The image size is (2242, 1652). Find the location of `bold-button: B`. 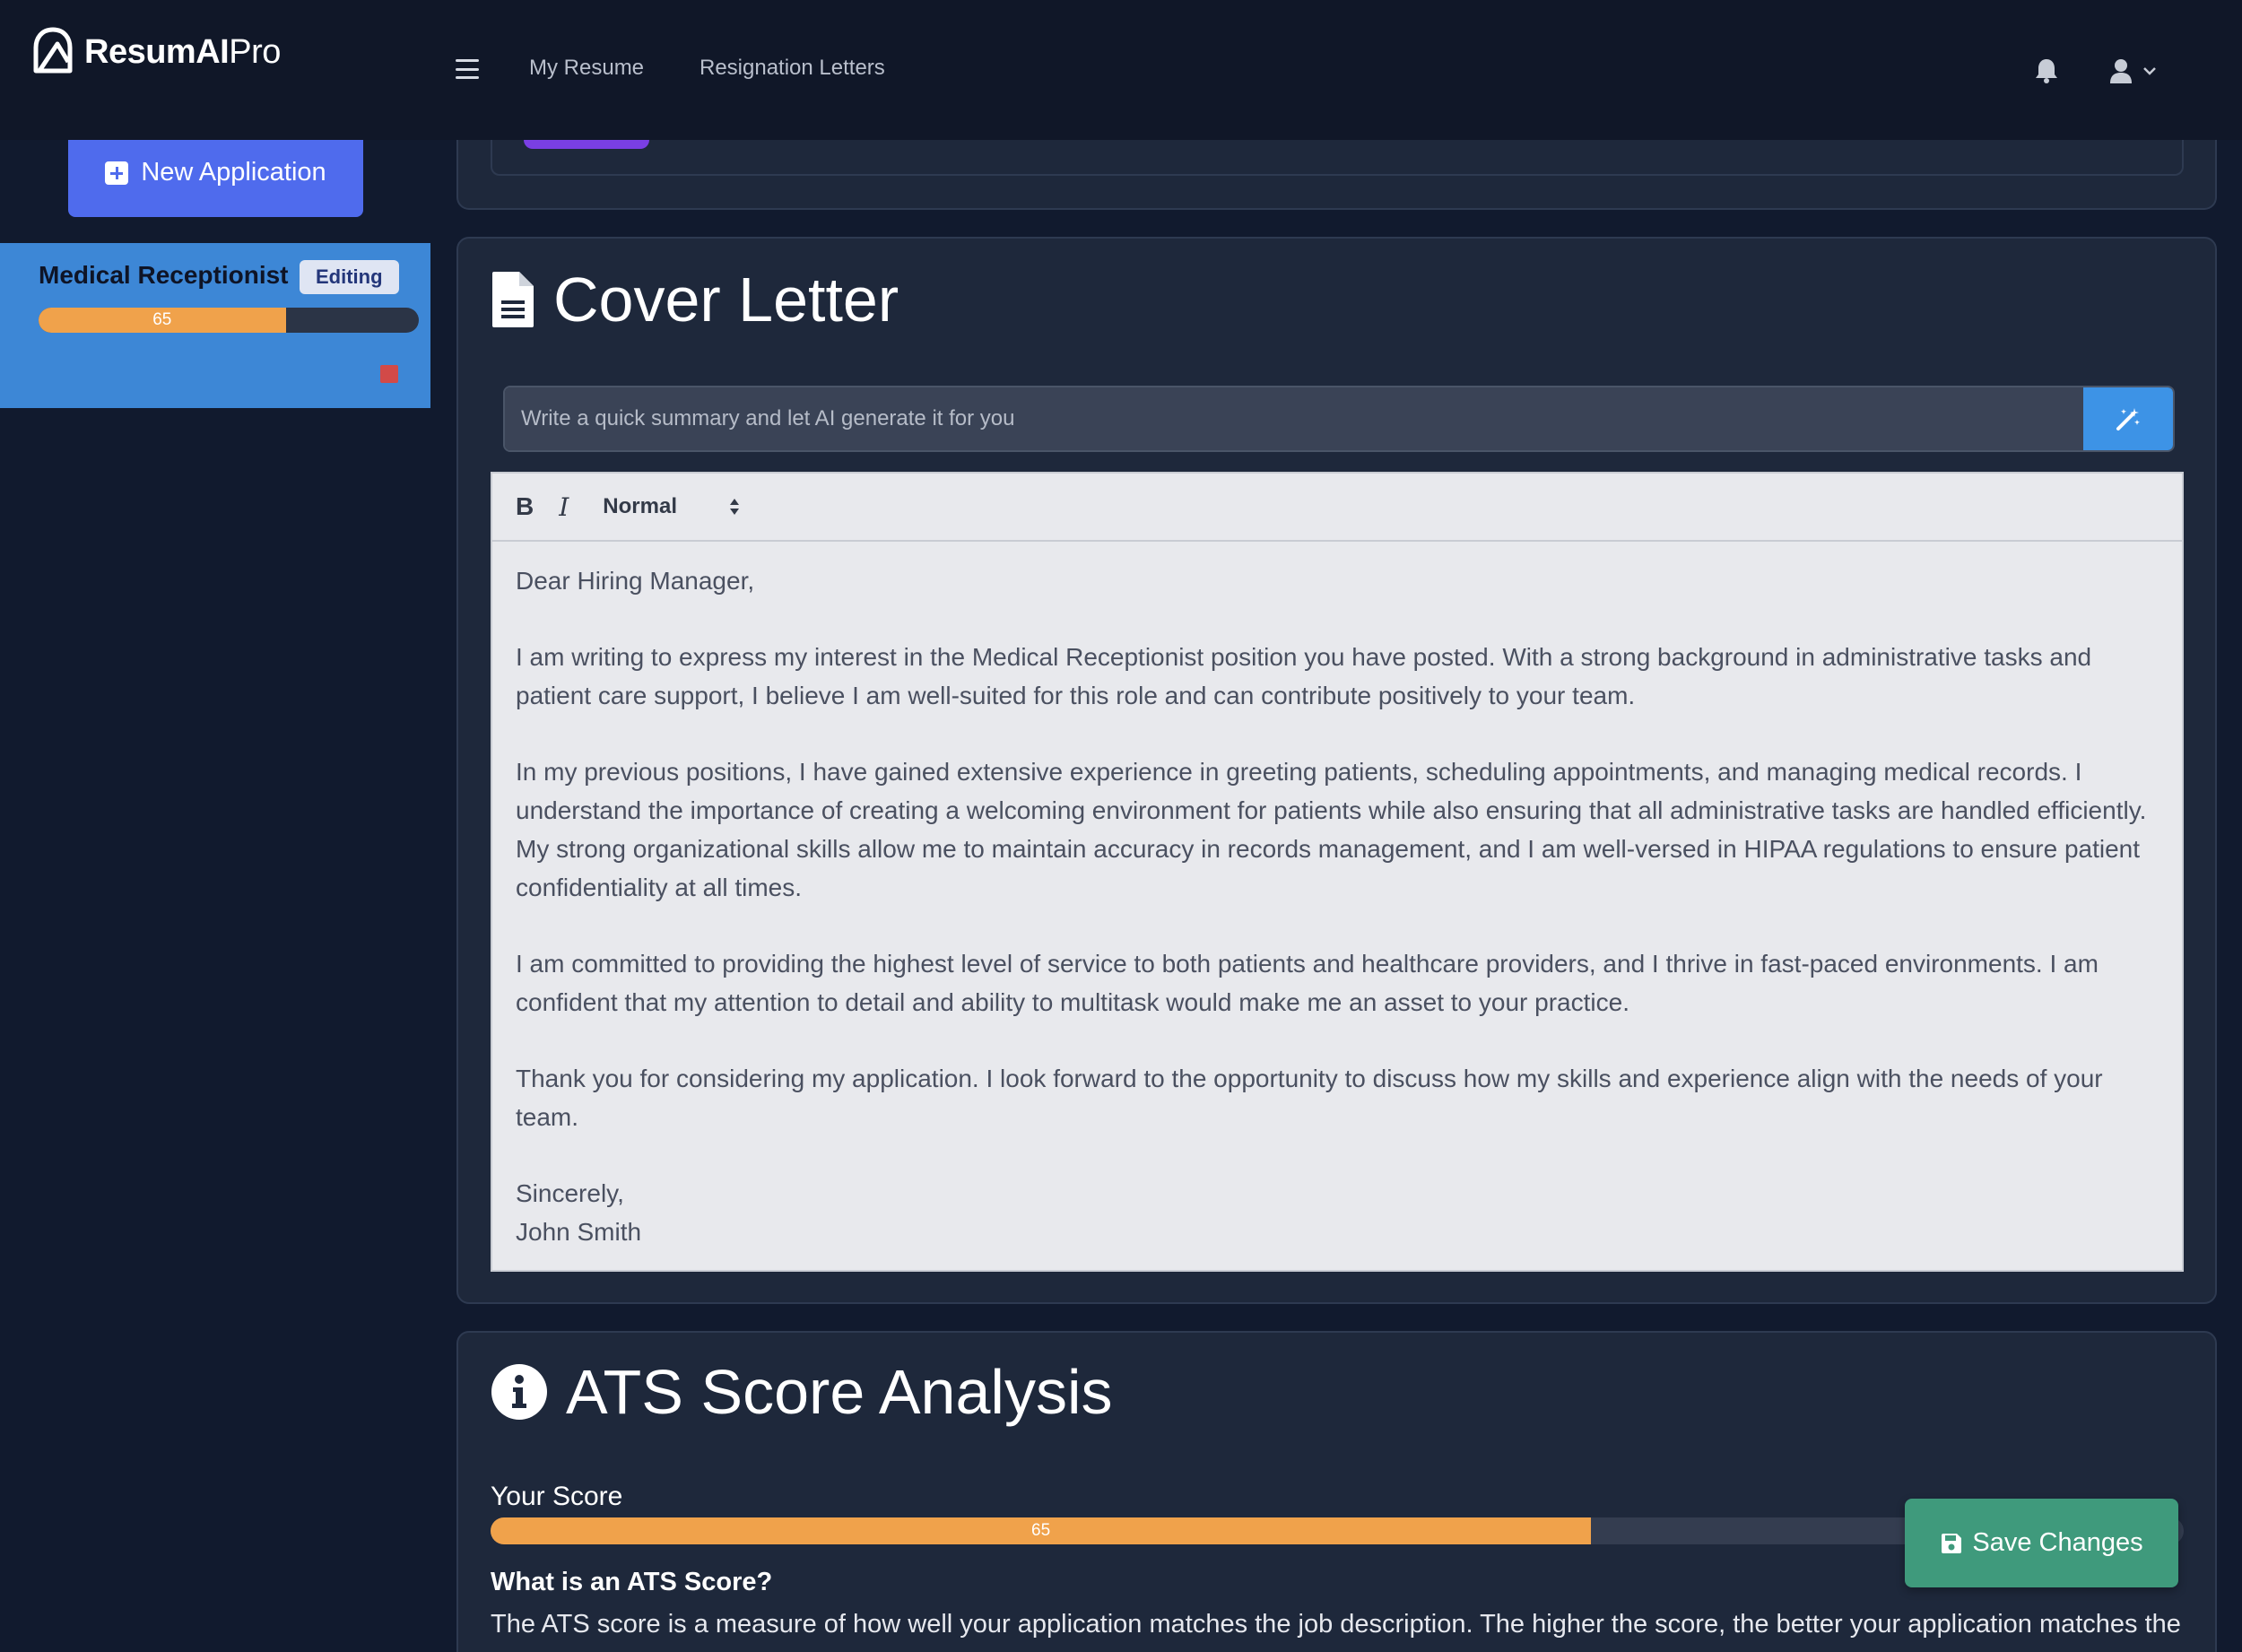

bold-button: B is located at coordinates (525, 506).